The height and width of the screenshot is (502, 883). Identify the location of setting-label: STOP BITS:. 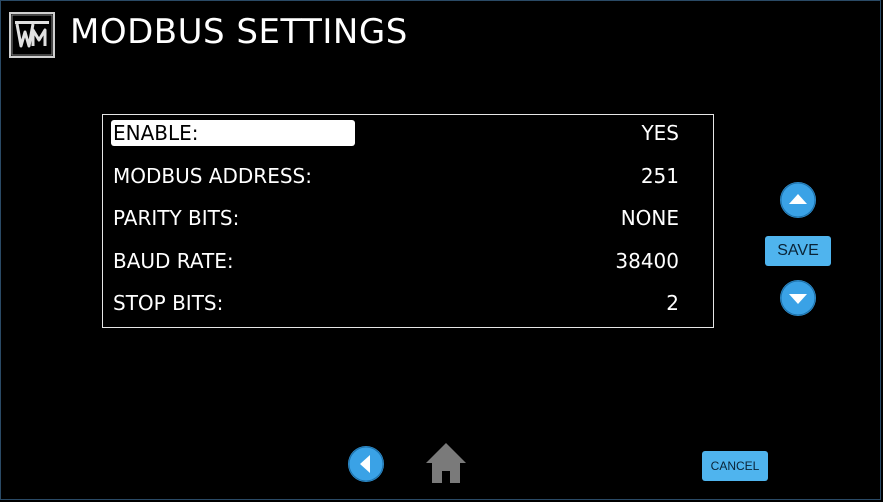
(168, 303).